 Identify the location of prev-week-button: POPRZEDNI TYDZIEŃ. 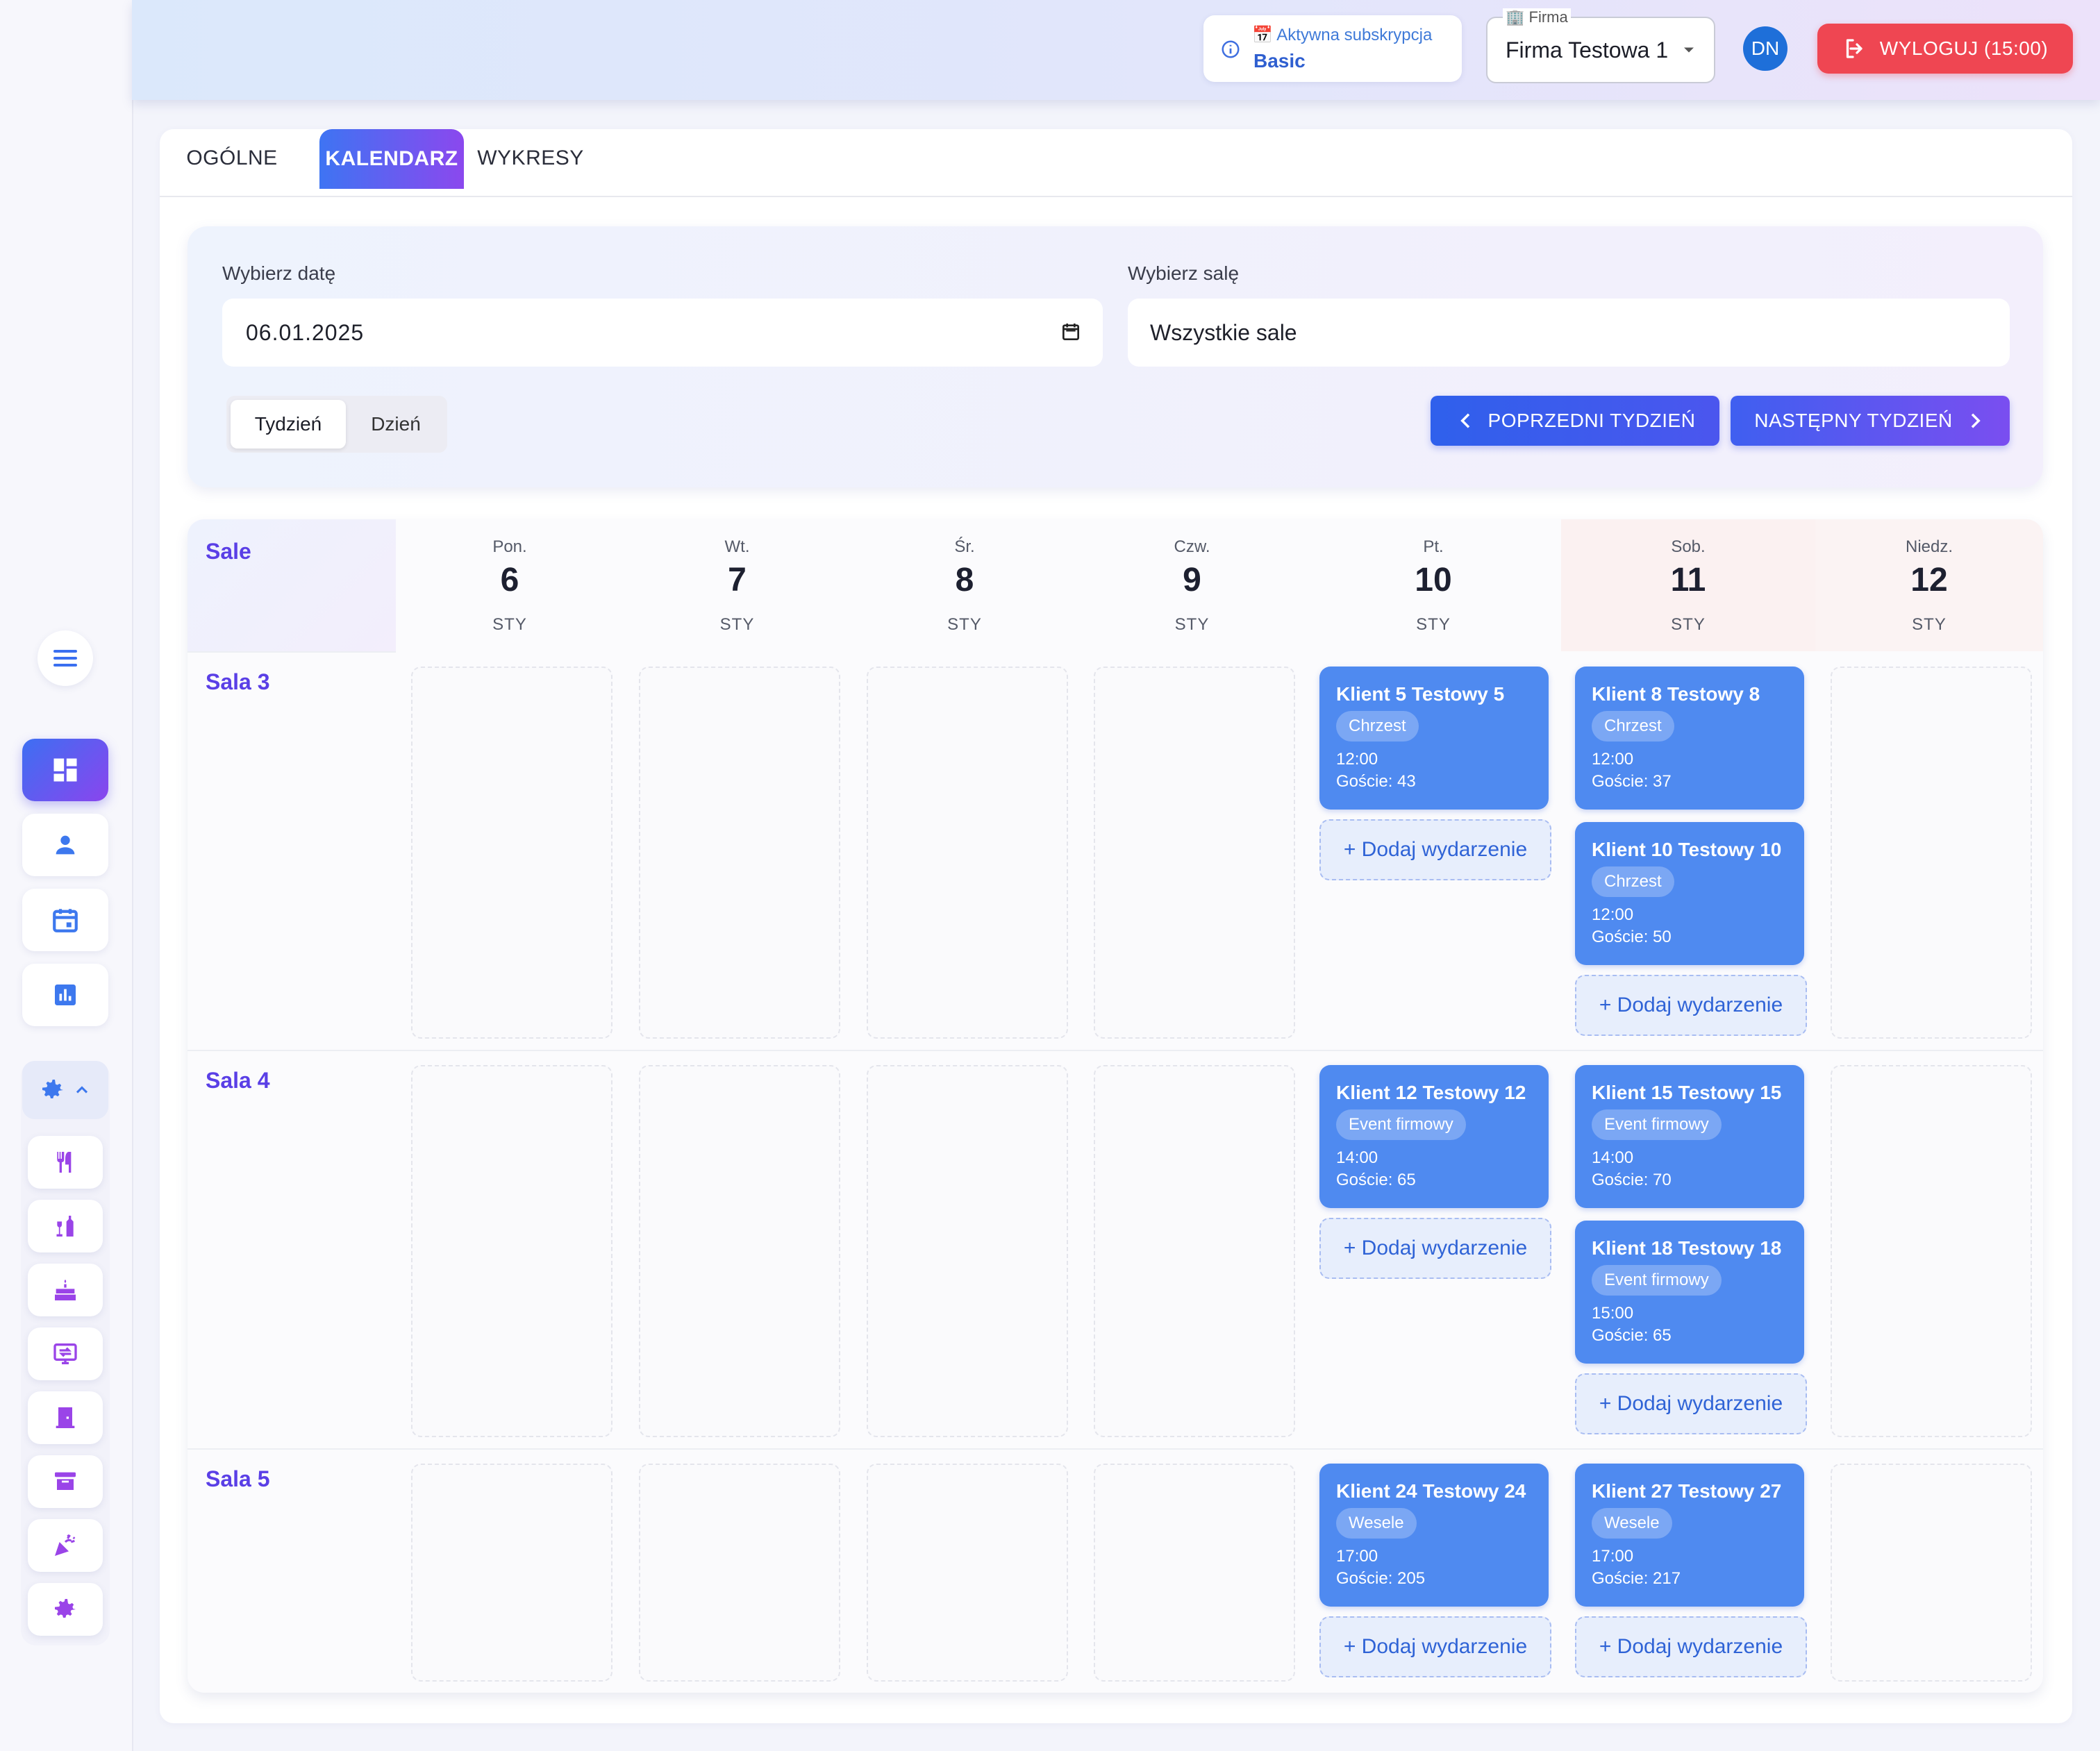
(1575, 421).